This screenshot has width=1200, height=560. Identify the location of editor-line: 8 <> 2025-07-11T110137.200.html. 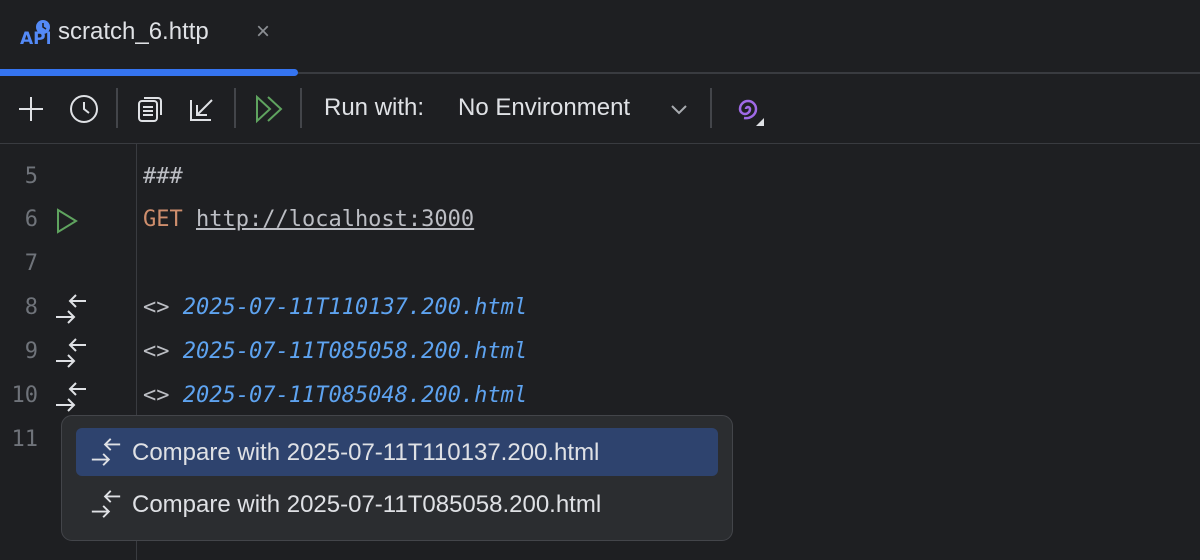
(600, 309).